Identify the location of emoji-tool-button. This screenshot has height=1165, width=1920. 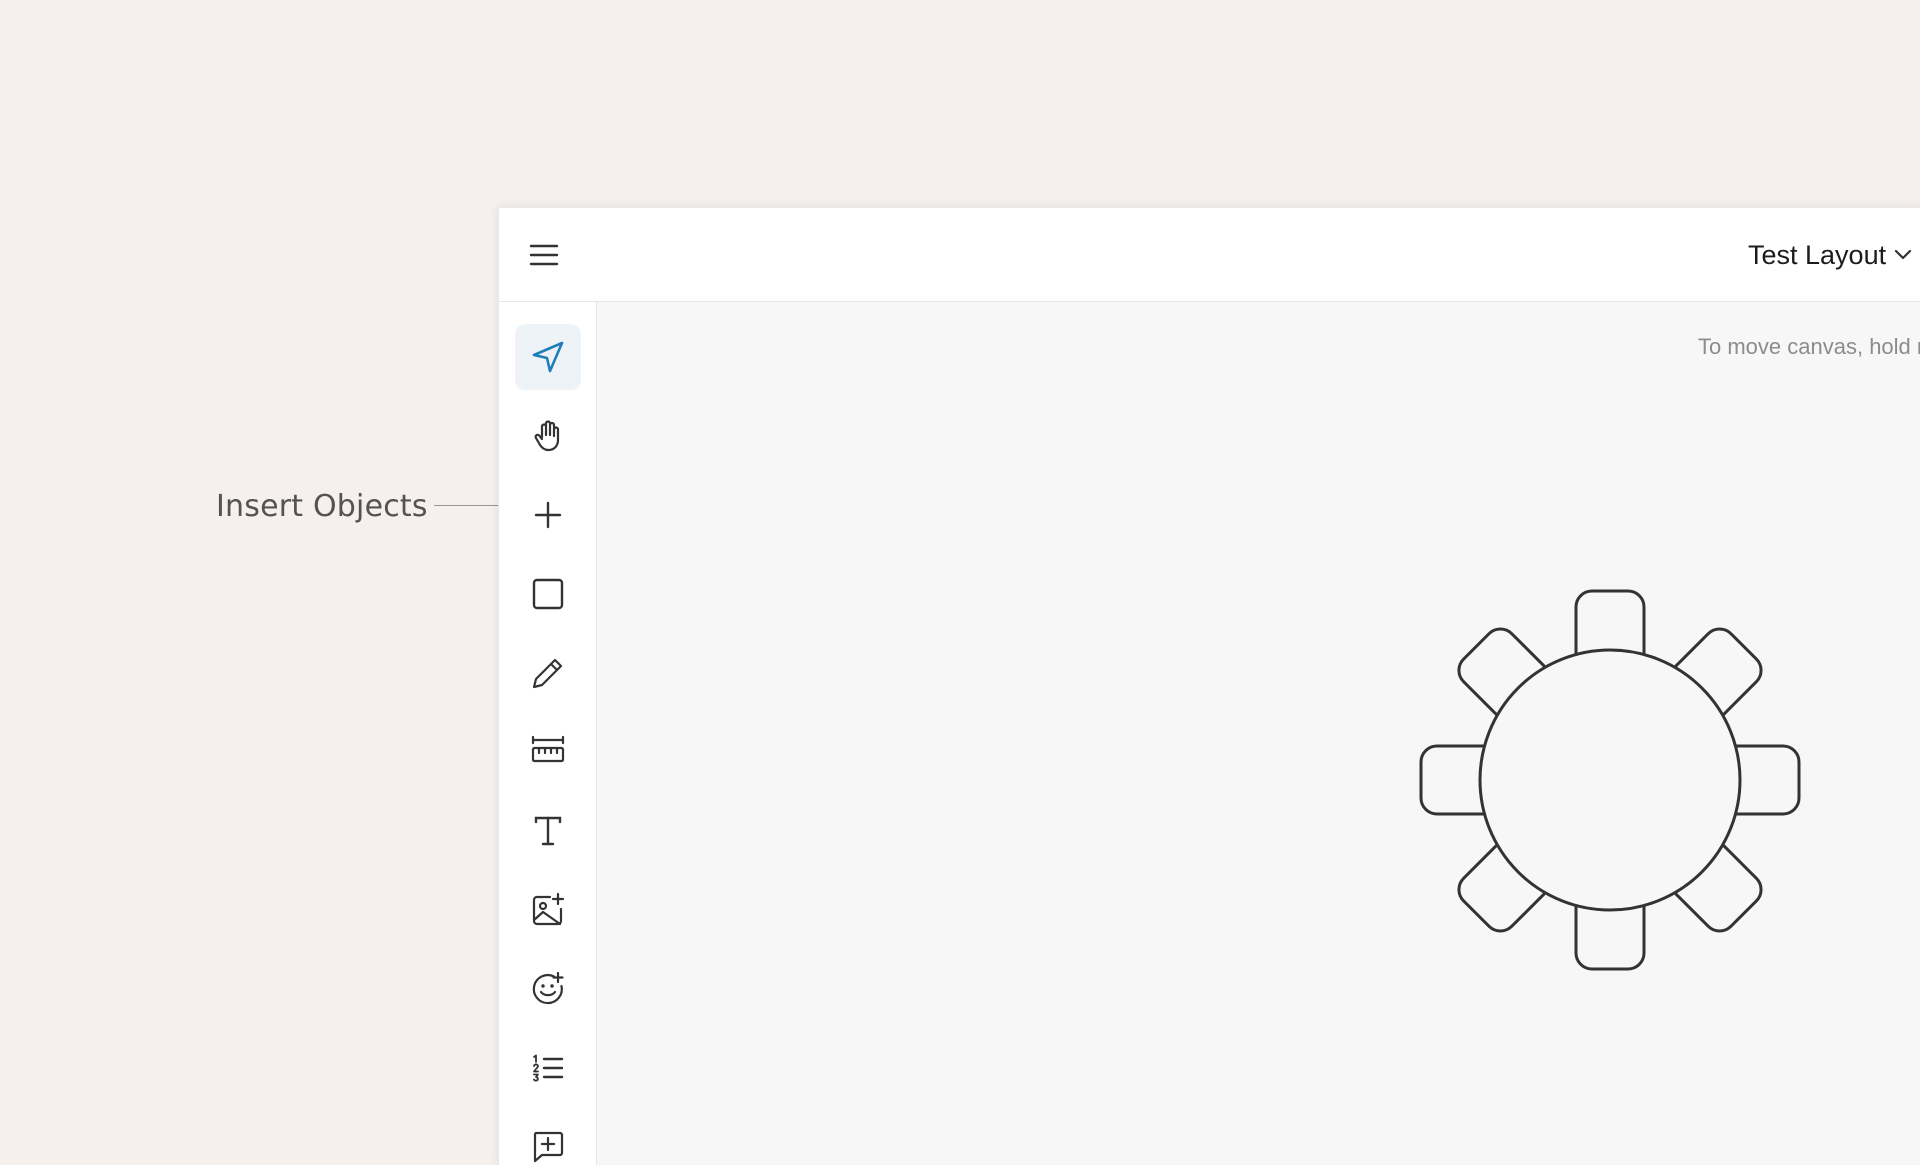
(548, 989).